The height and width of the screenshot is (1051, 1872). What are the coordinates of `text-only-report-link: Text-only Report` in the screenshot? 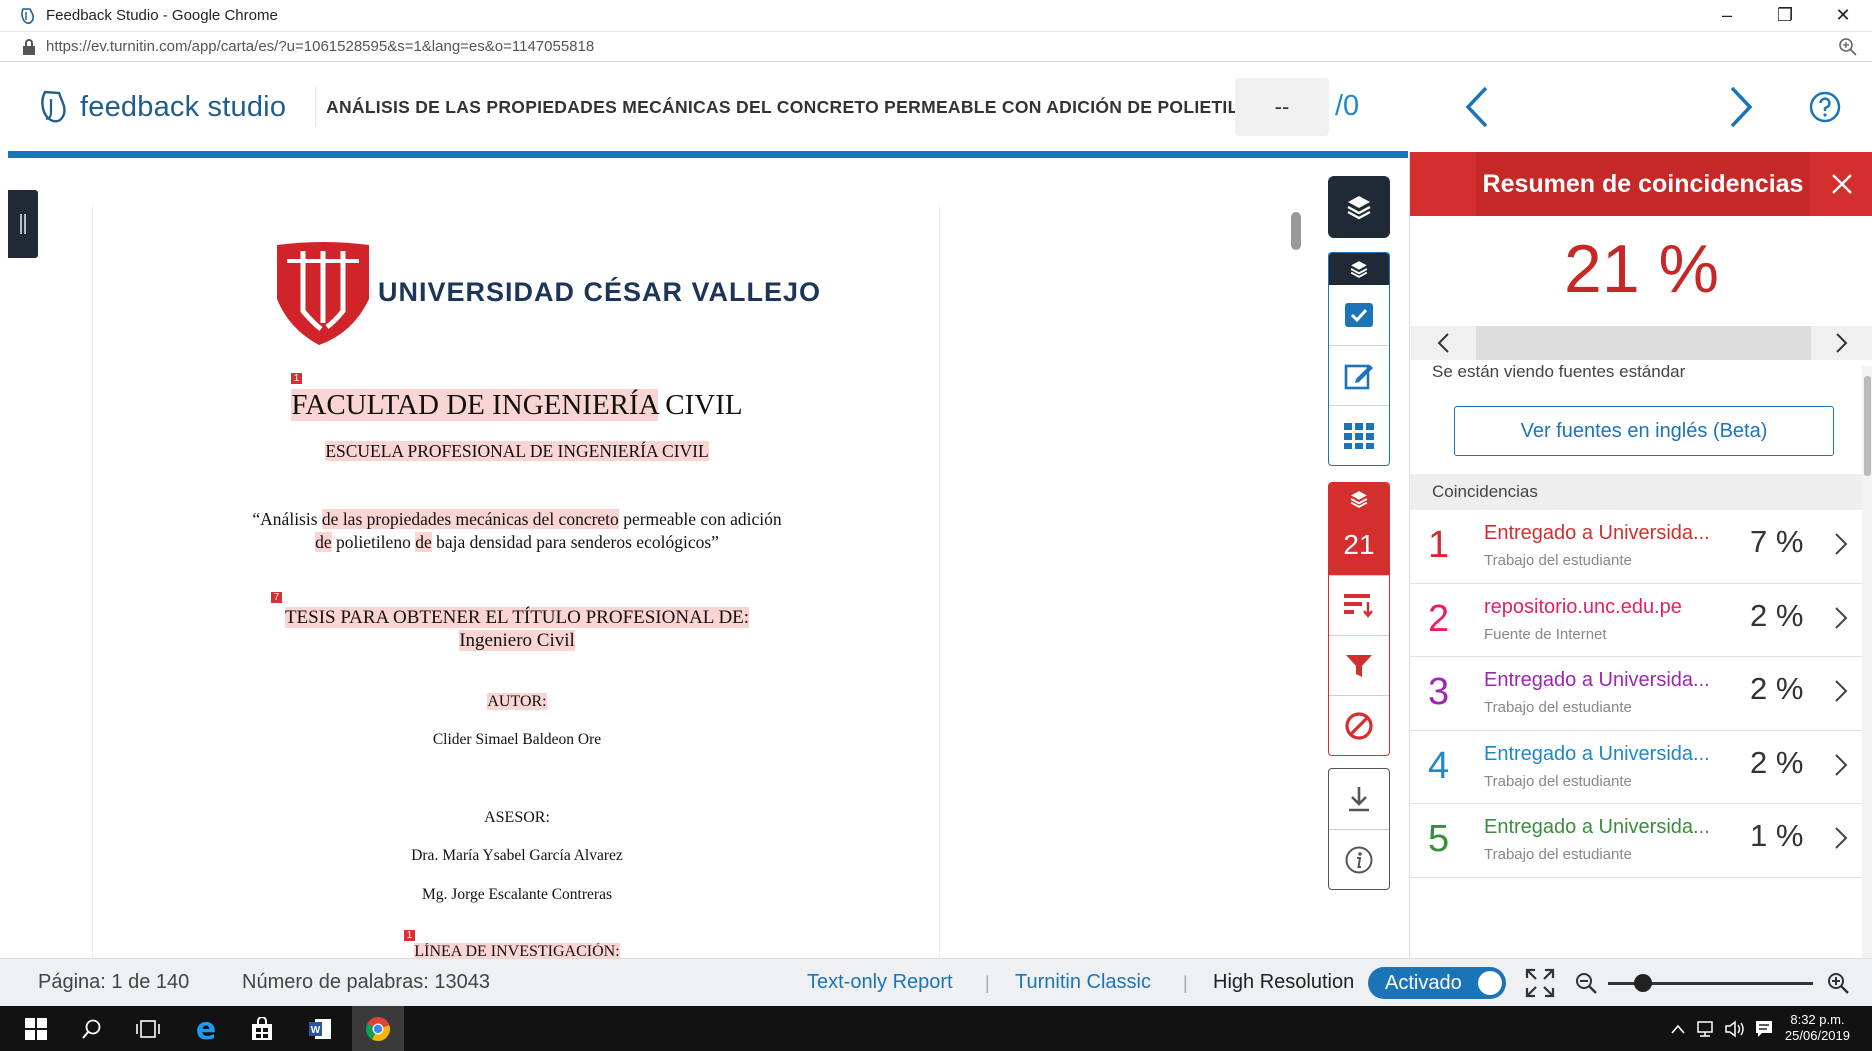 It's located at (880, 982).